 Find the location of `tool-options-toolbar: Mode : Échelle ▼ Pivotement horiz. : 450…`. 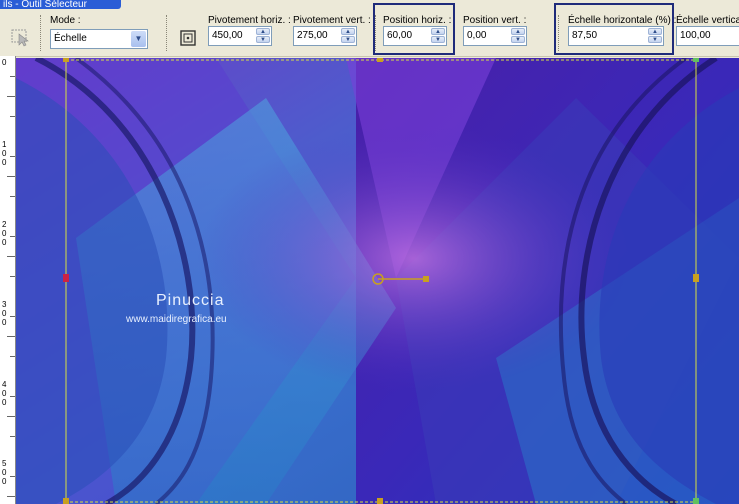

tool-options-toolbar: Mode : Échelle ▼ Pivotement horiz. : 450… is located at coordinates (369, 30).